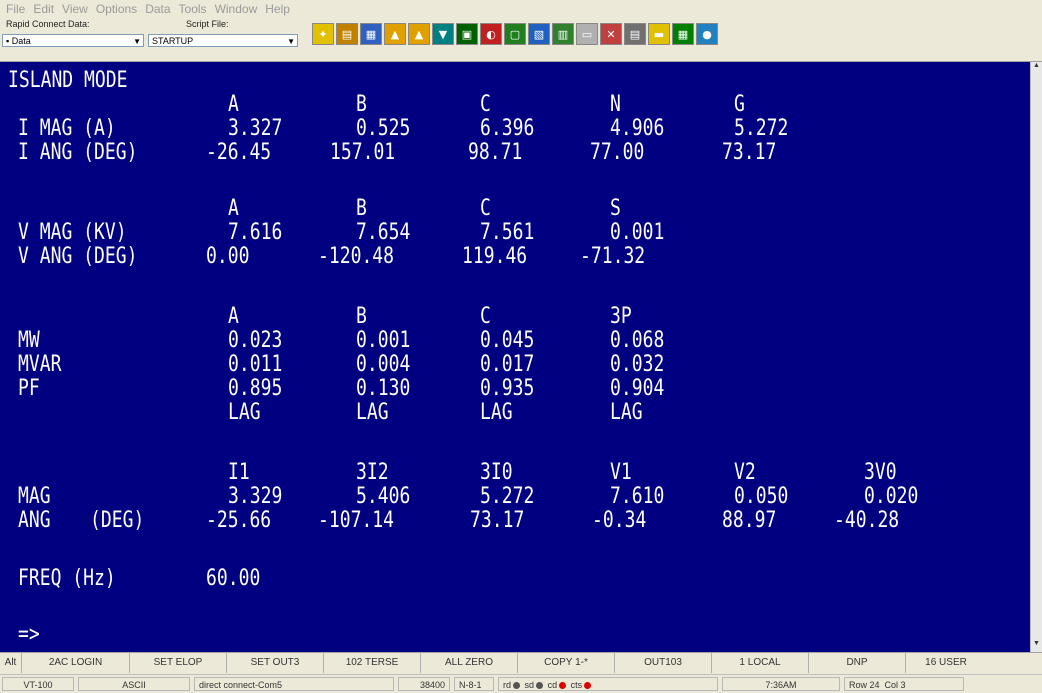 This screenshot has height=693, width=1042. What do you see at coordinates (361, 104) in the screenshot?
I see `current-header-b: B` at bounding box center [361, 104].